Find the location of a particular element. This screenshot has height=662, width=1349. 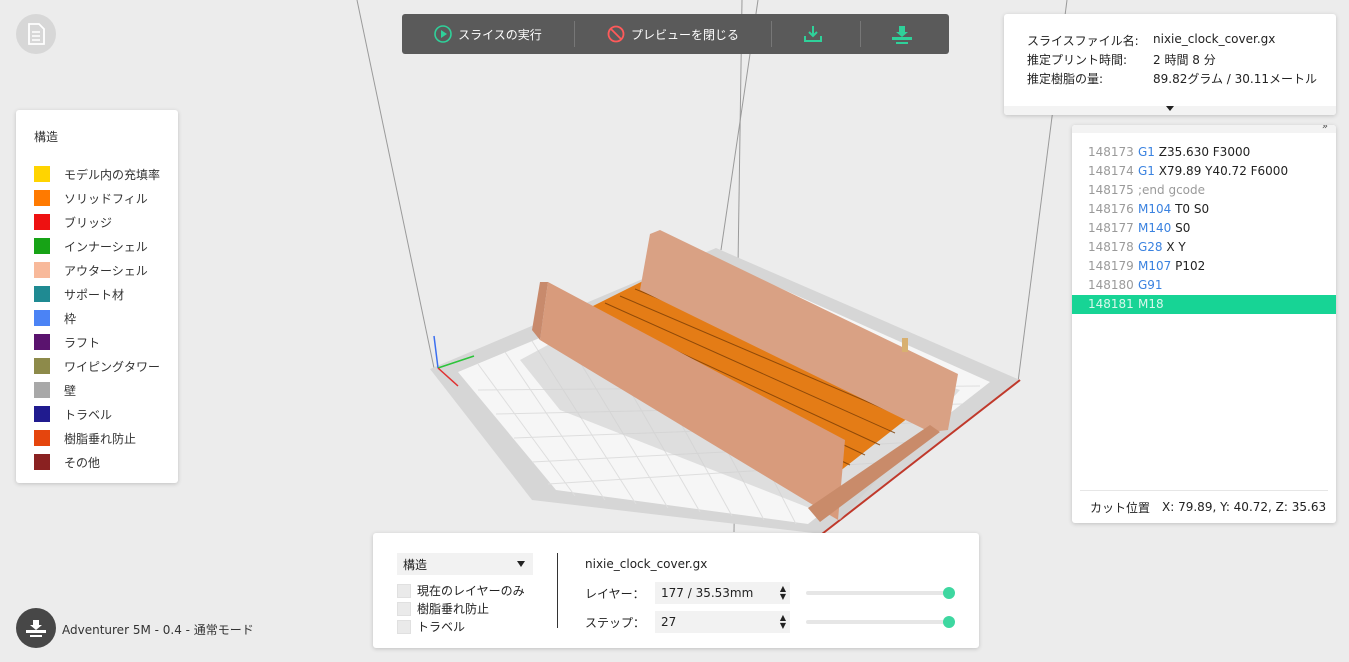

legend-label: アウターシェル is located at coordinates (106, 270).